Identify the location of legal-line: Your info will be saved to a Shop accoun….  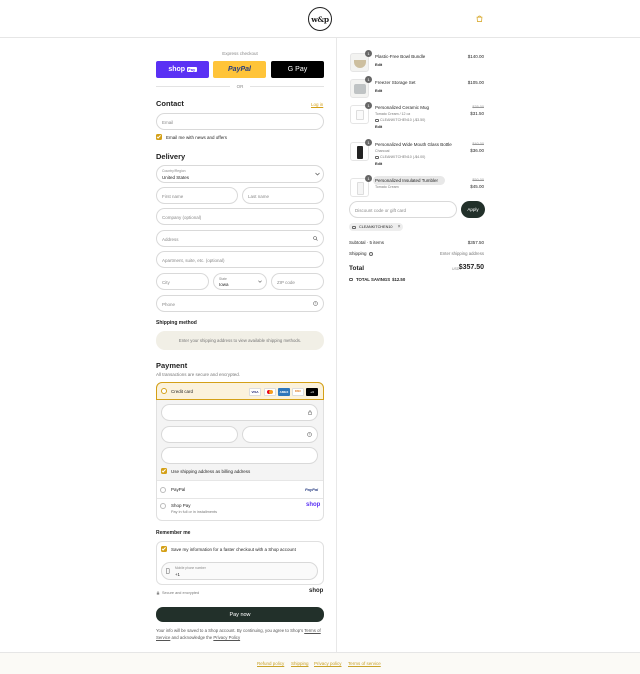
(230, 630).